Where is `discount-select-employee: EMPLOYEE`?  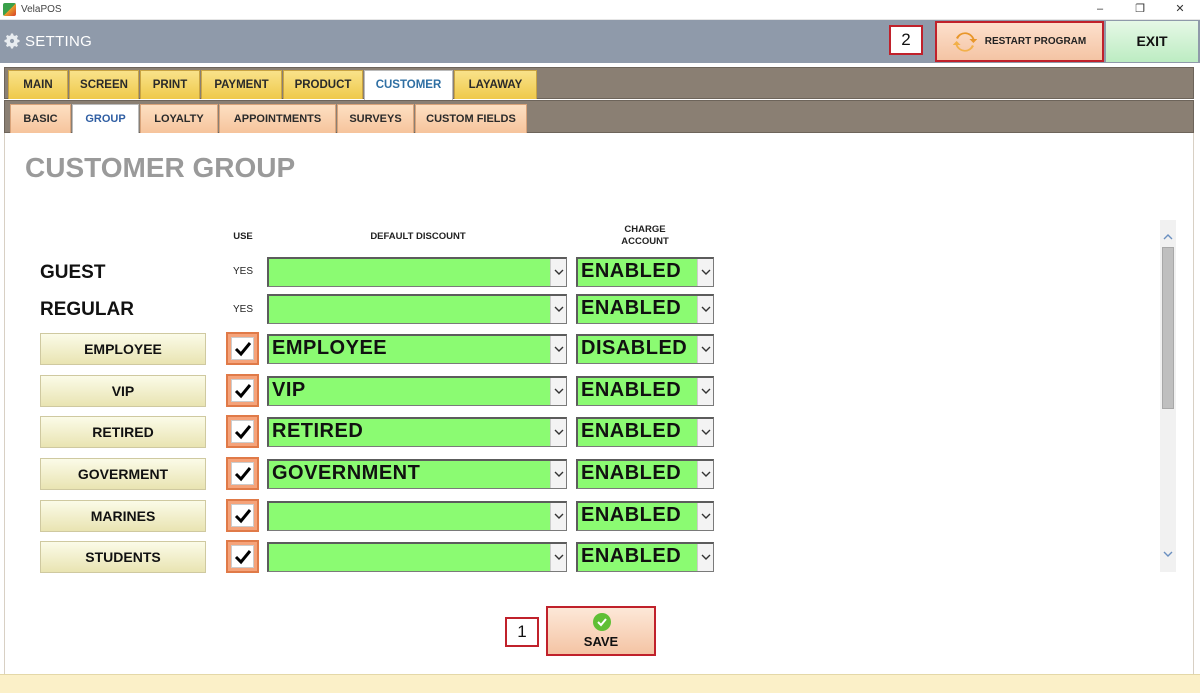
discount-select-employee: EMPLOYEE is located at coordinates (417, 349).